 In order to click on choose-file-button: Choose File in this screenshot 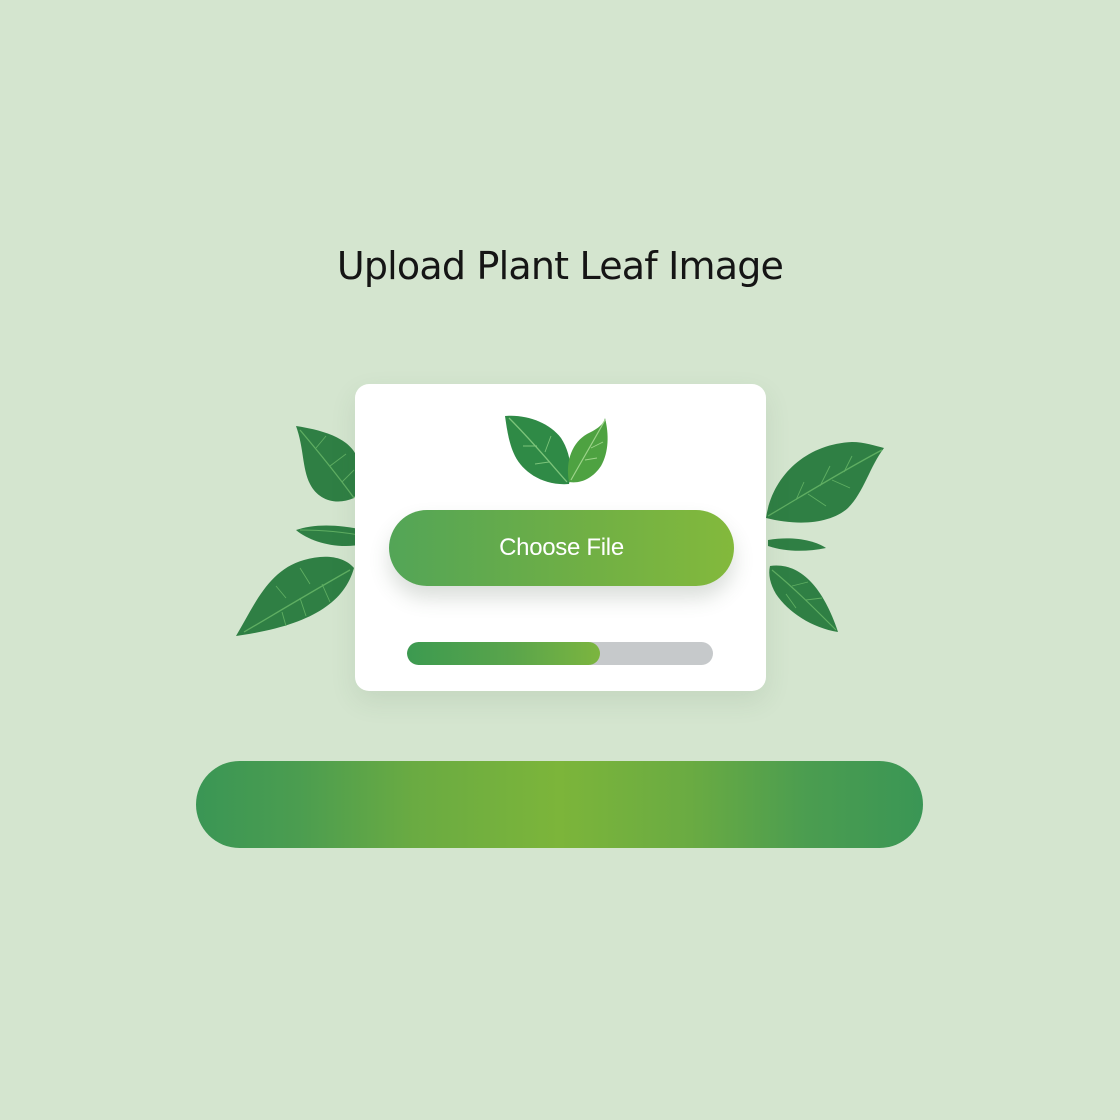, I will do `click(561, 548)`.